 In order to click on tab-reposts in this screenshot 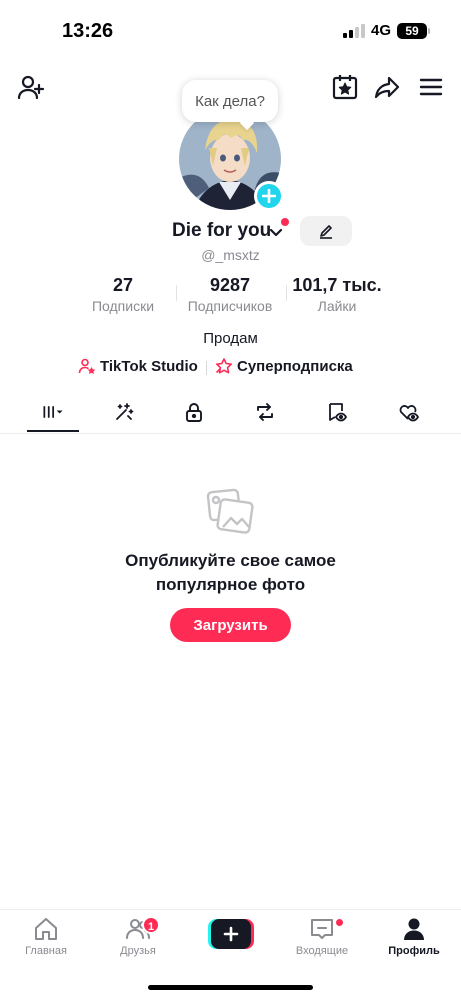, I will do `click(265, 412)`.